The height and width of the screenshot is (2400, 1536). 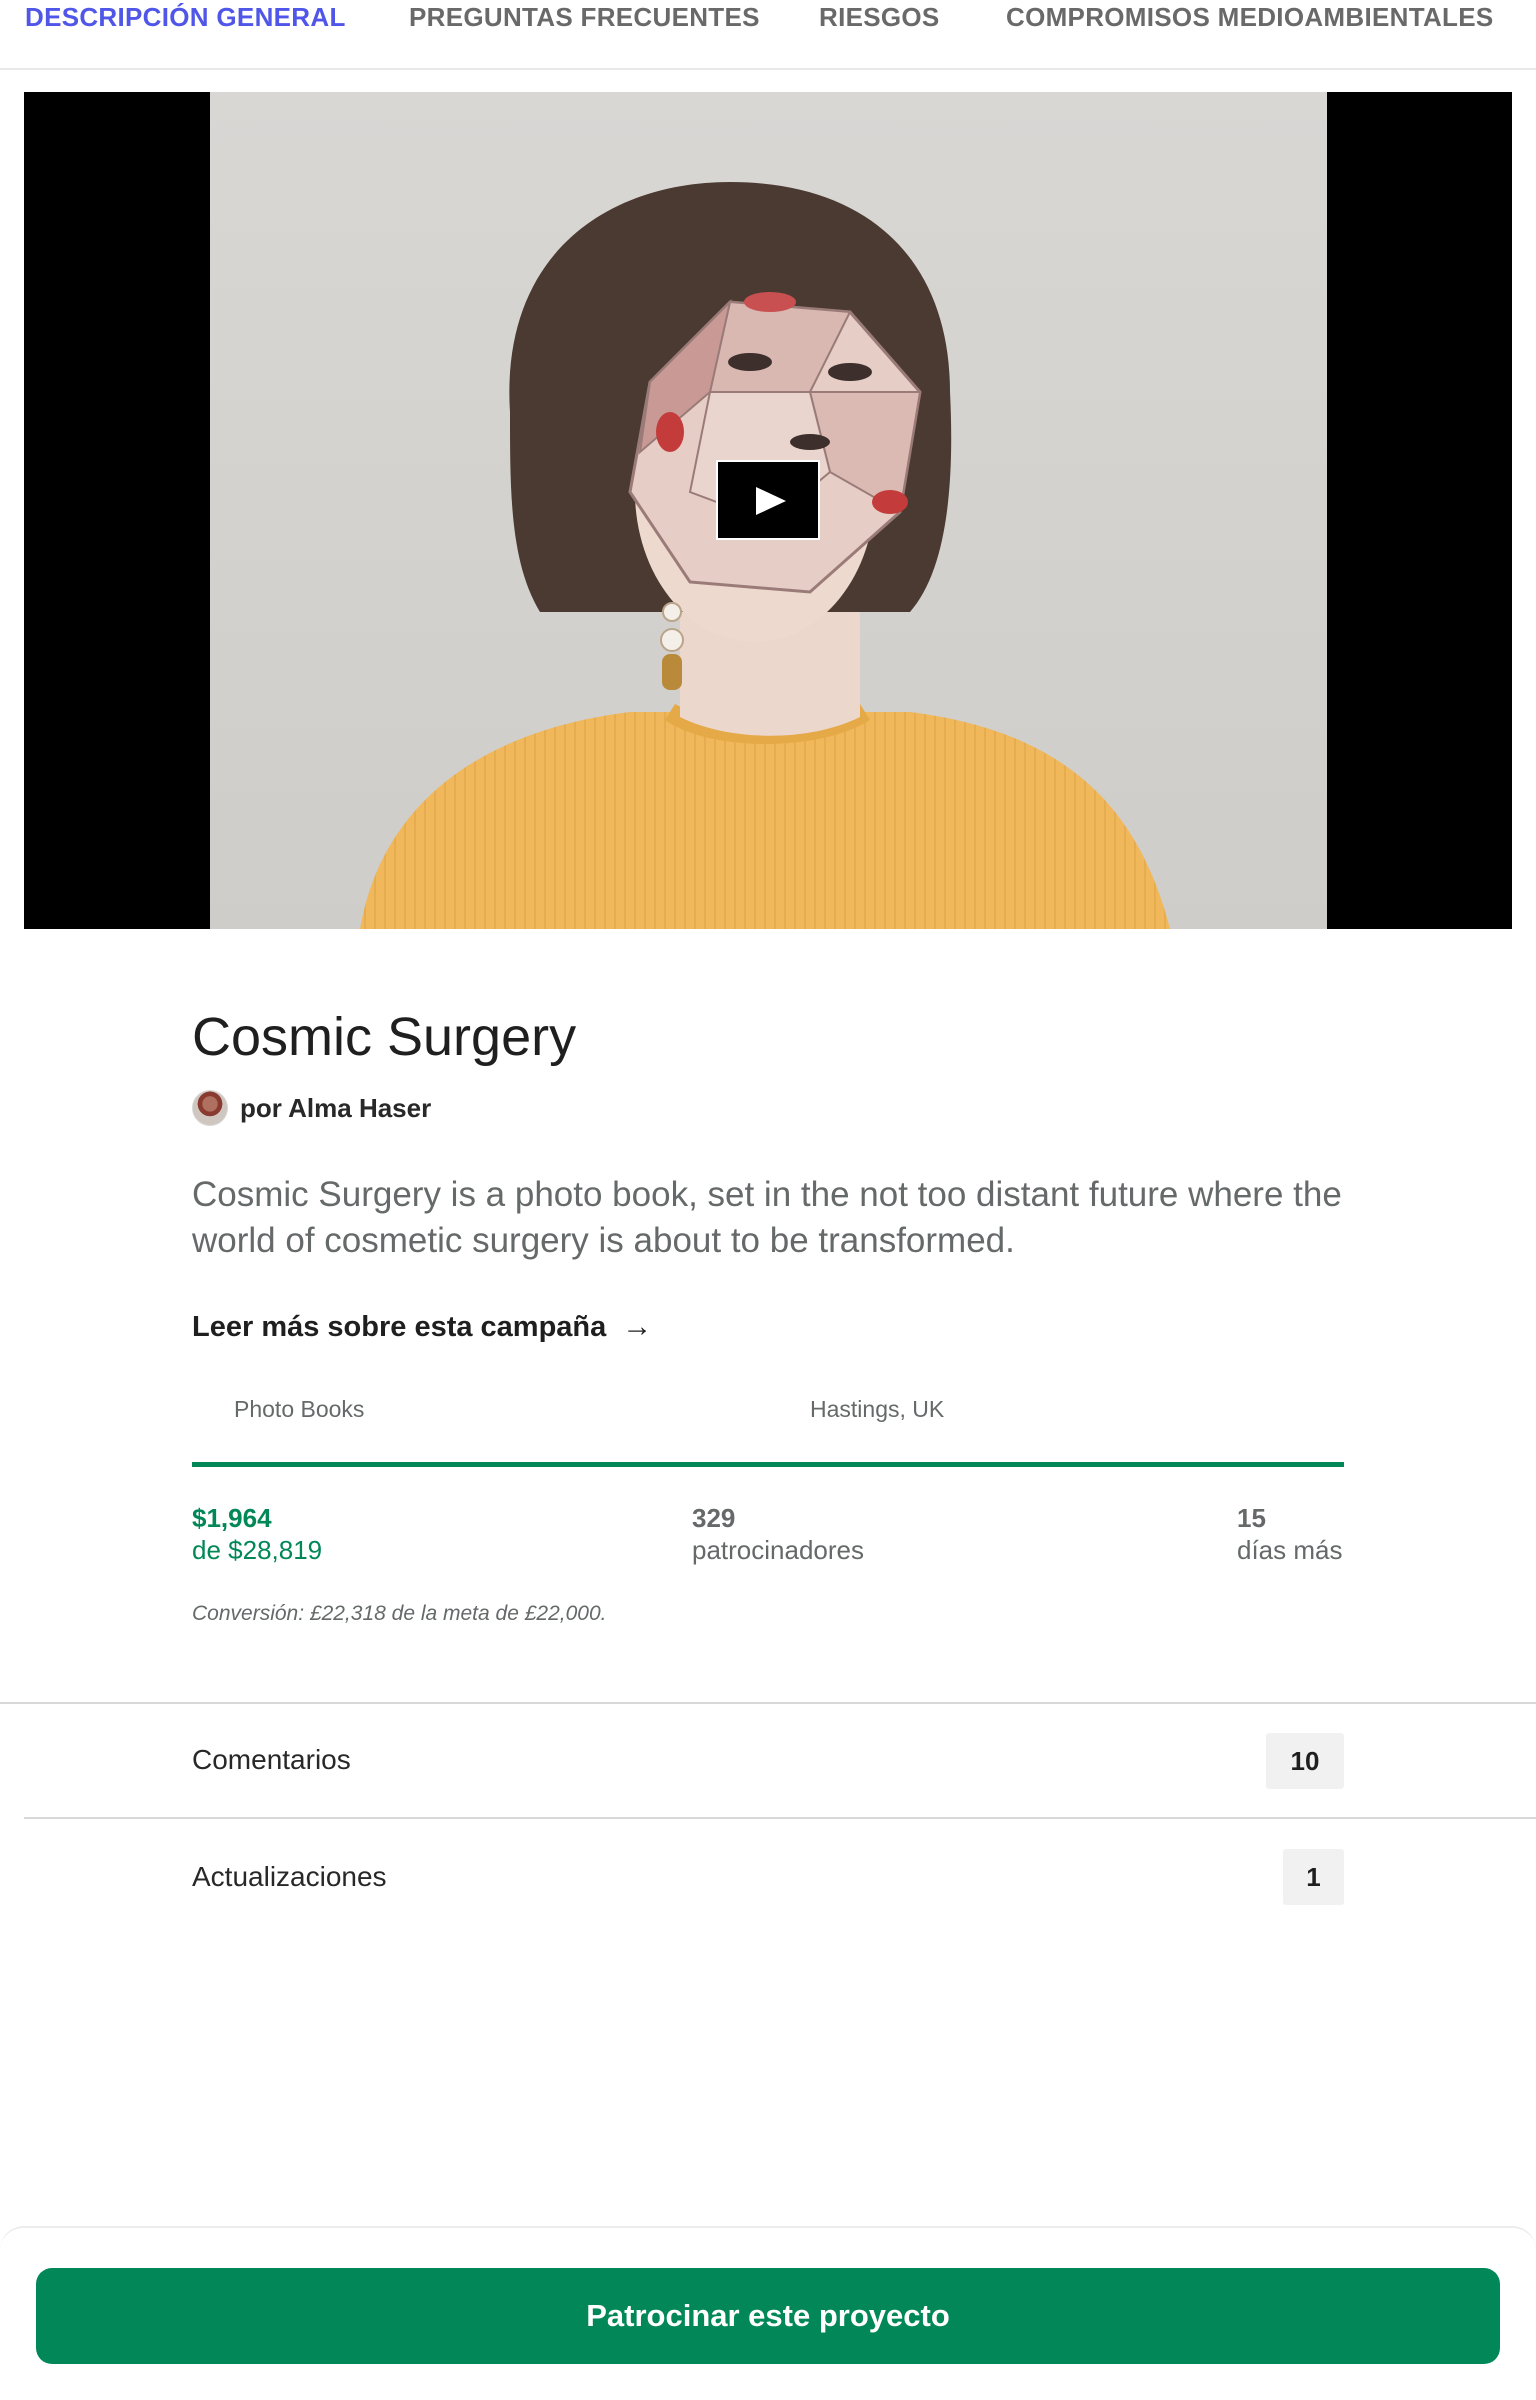 What do you see at coordinates (778, 1550) in the screenshot?
I see `backers-label: patrocinadores` at bounding box center [778, 1550].